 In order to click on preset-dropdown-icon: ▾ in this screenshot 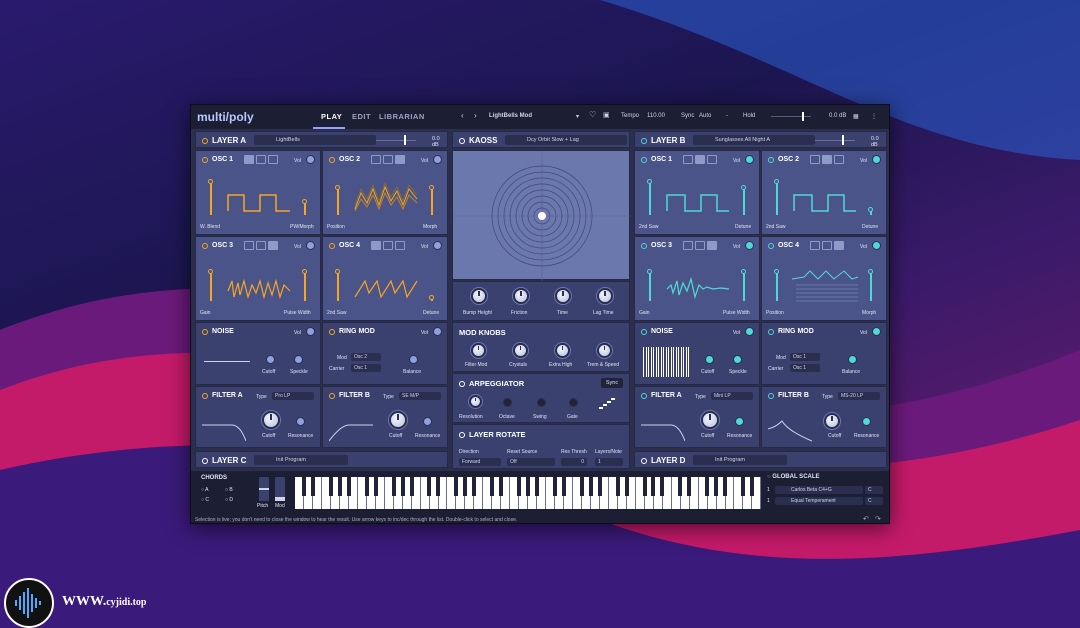, I will do `click(577, 116)`.